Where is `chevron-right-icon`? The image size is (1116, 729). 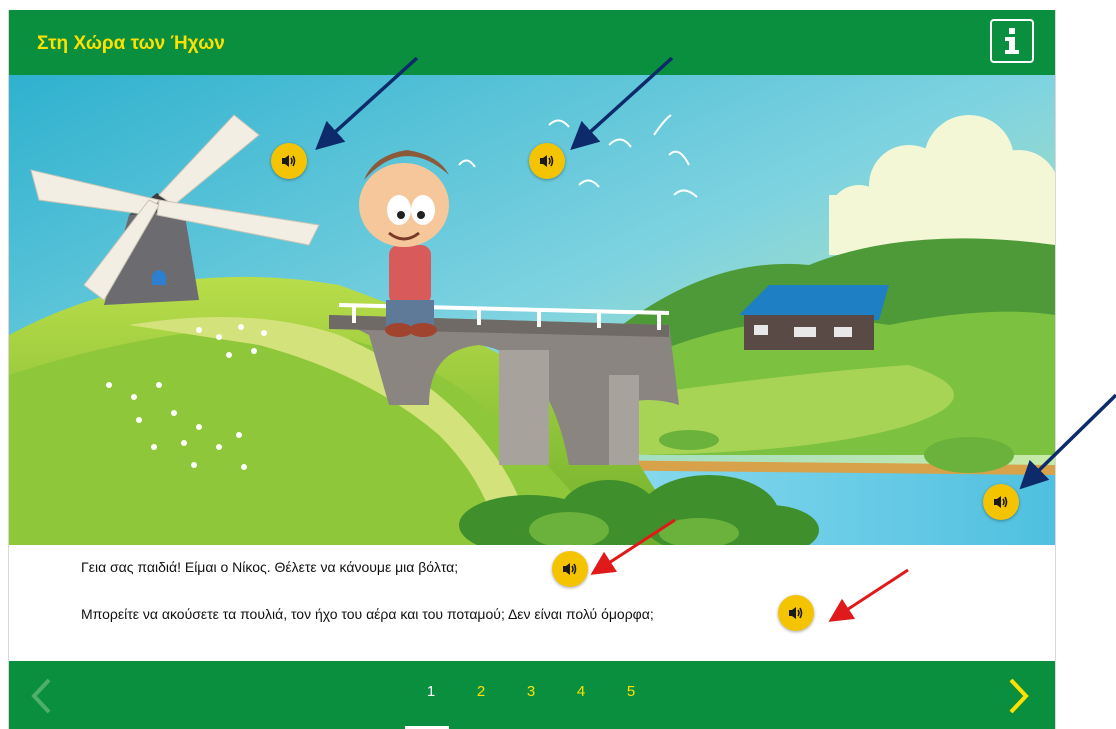
chevron-right-icon is located at coordinates (1019, 696).